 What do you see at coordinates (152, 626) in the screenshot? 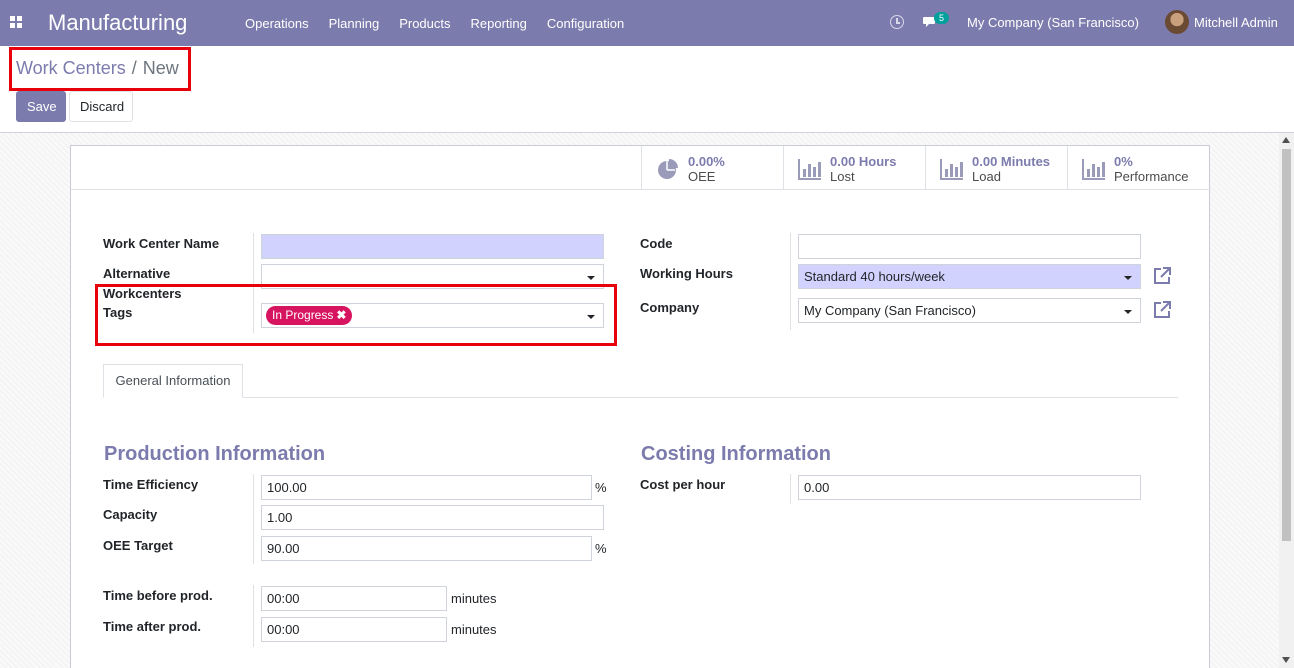
I see `time-after-prod-label: Time after prod.` at bounding box center [152, 626].